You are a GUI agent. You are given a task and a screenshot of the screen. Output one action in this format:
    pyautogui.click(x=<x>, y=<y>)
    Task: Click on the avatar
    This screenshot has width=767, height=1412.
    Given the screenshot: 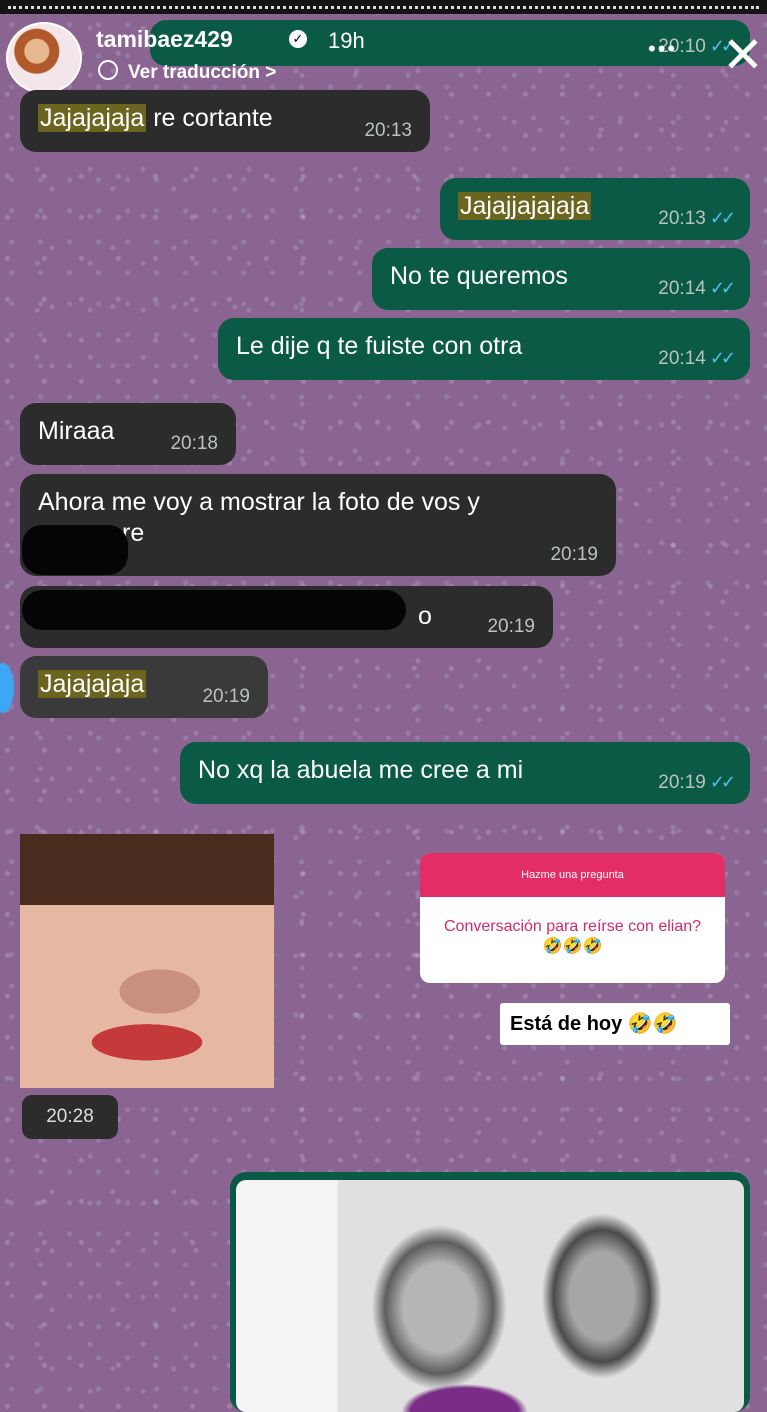 What is the action you would take?
    pyautogui.click(x=44, y=58)
    